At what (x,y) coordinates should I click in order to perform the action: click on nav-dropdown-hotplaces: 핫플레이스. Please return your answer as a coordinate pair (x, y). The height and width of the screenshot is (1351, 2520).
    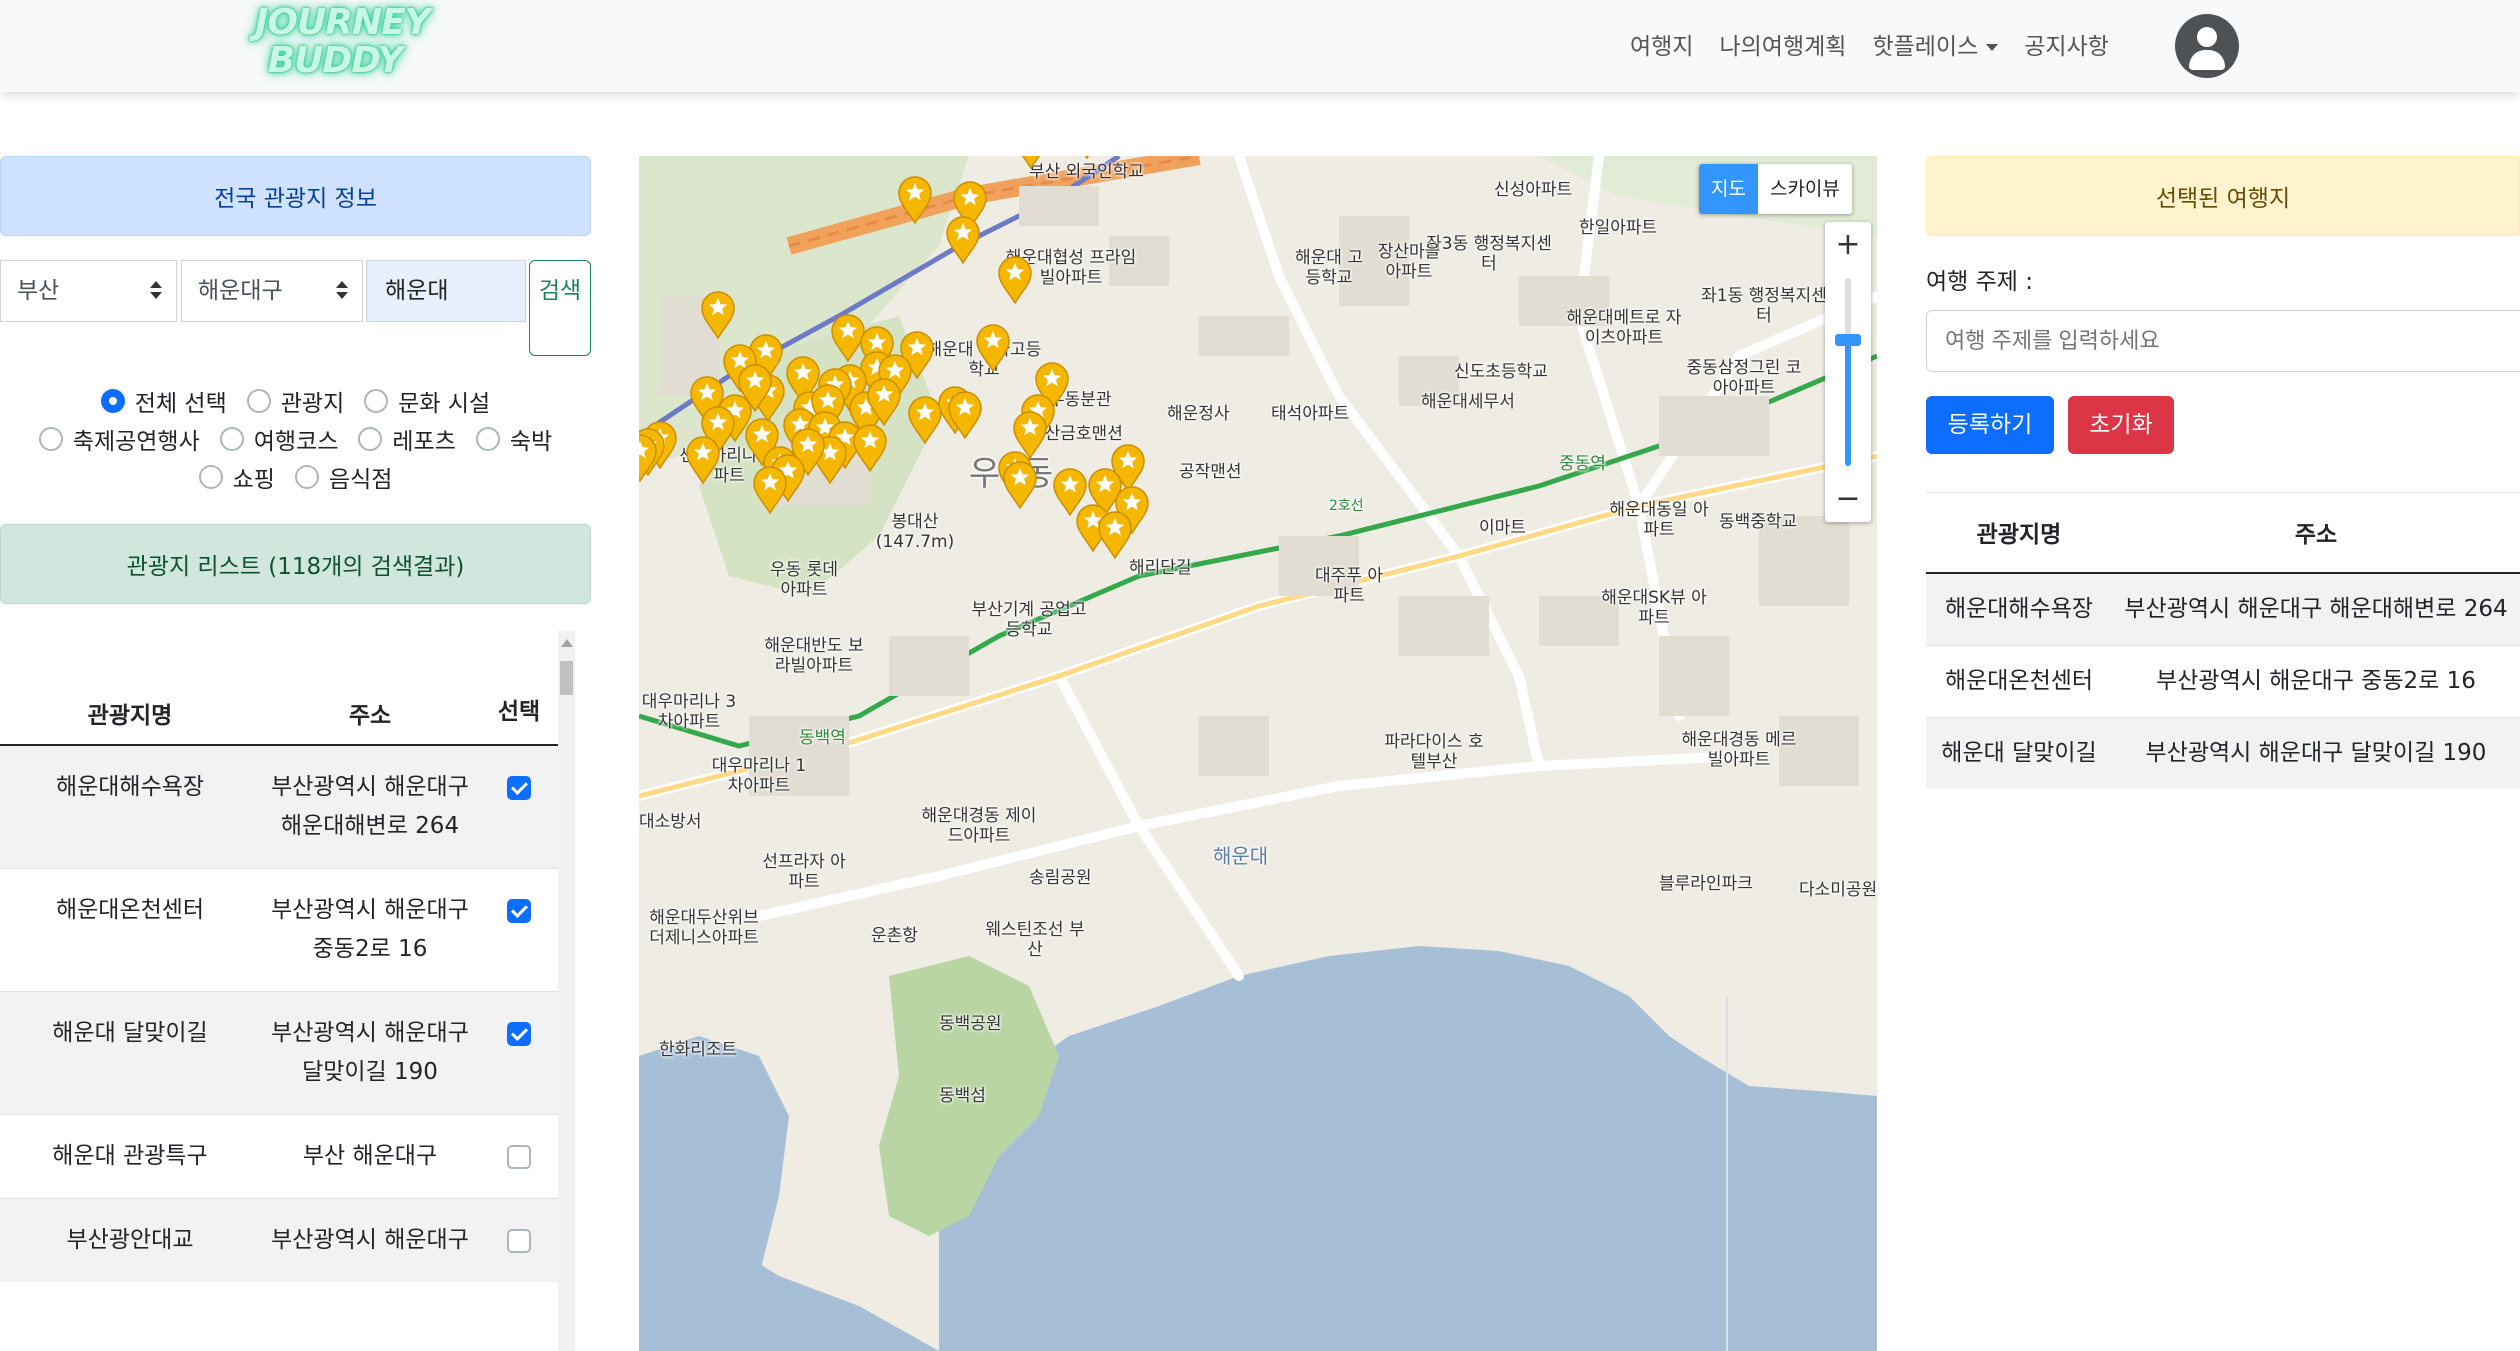
    Looking at the image, I should click on (1935, 44).